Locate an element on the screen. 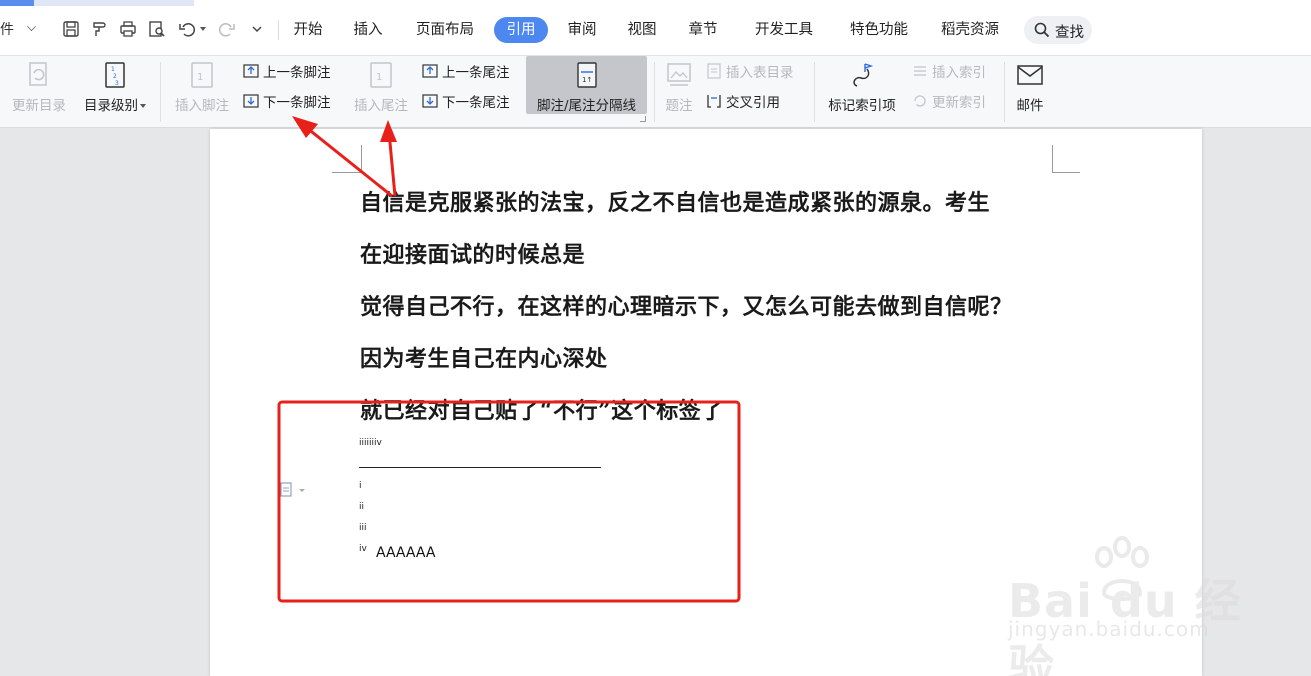 The width and height of the screenshot is (1311, 676). cross-reference-label: 交叉引用 is located at coordinates (753, 103).